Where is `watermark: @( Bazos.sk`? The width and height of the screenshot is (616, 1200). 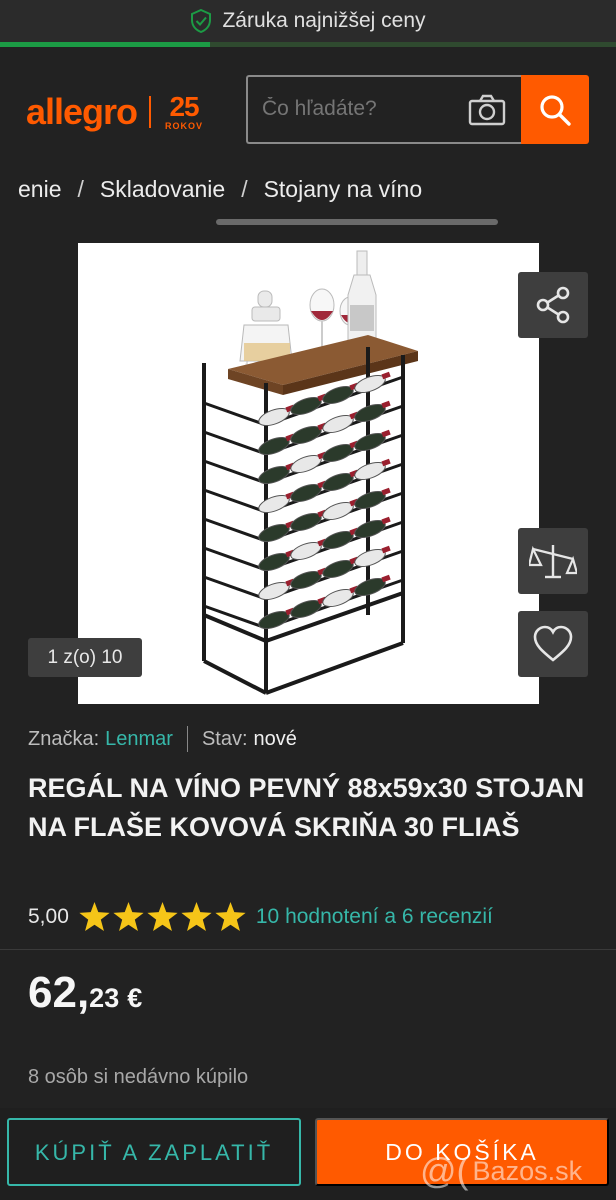
watermark: @( Bazos.sk is located at coordinates (501, 1171).